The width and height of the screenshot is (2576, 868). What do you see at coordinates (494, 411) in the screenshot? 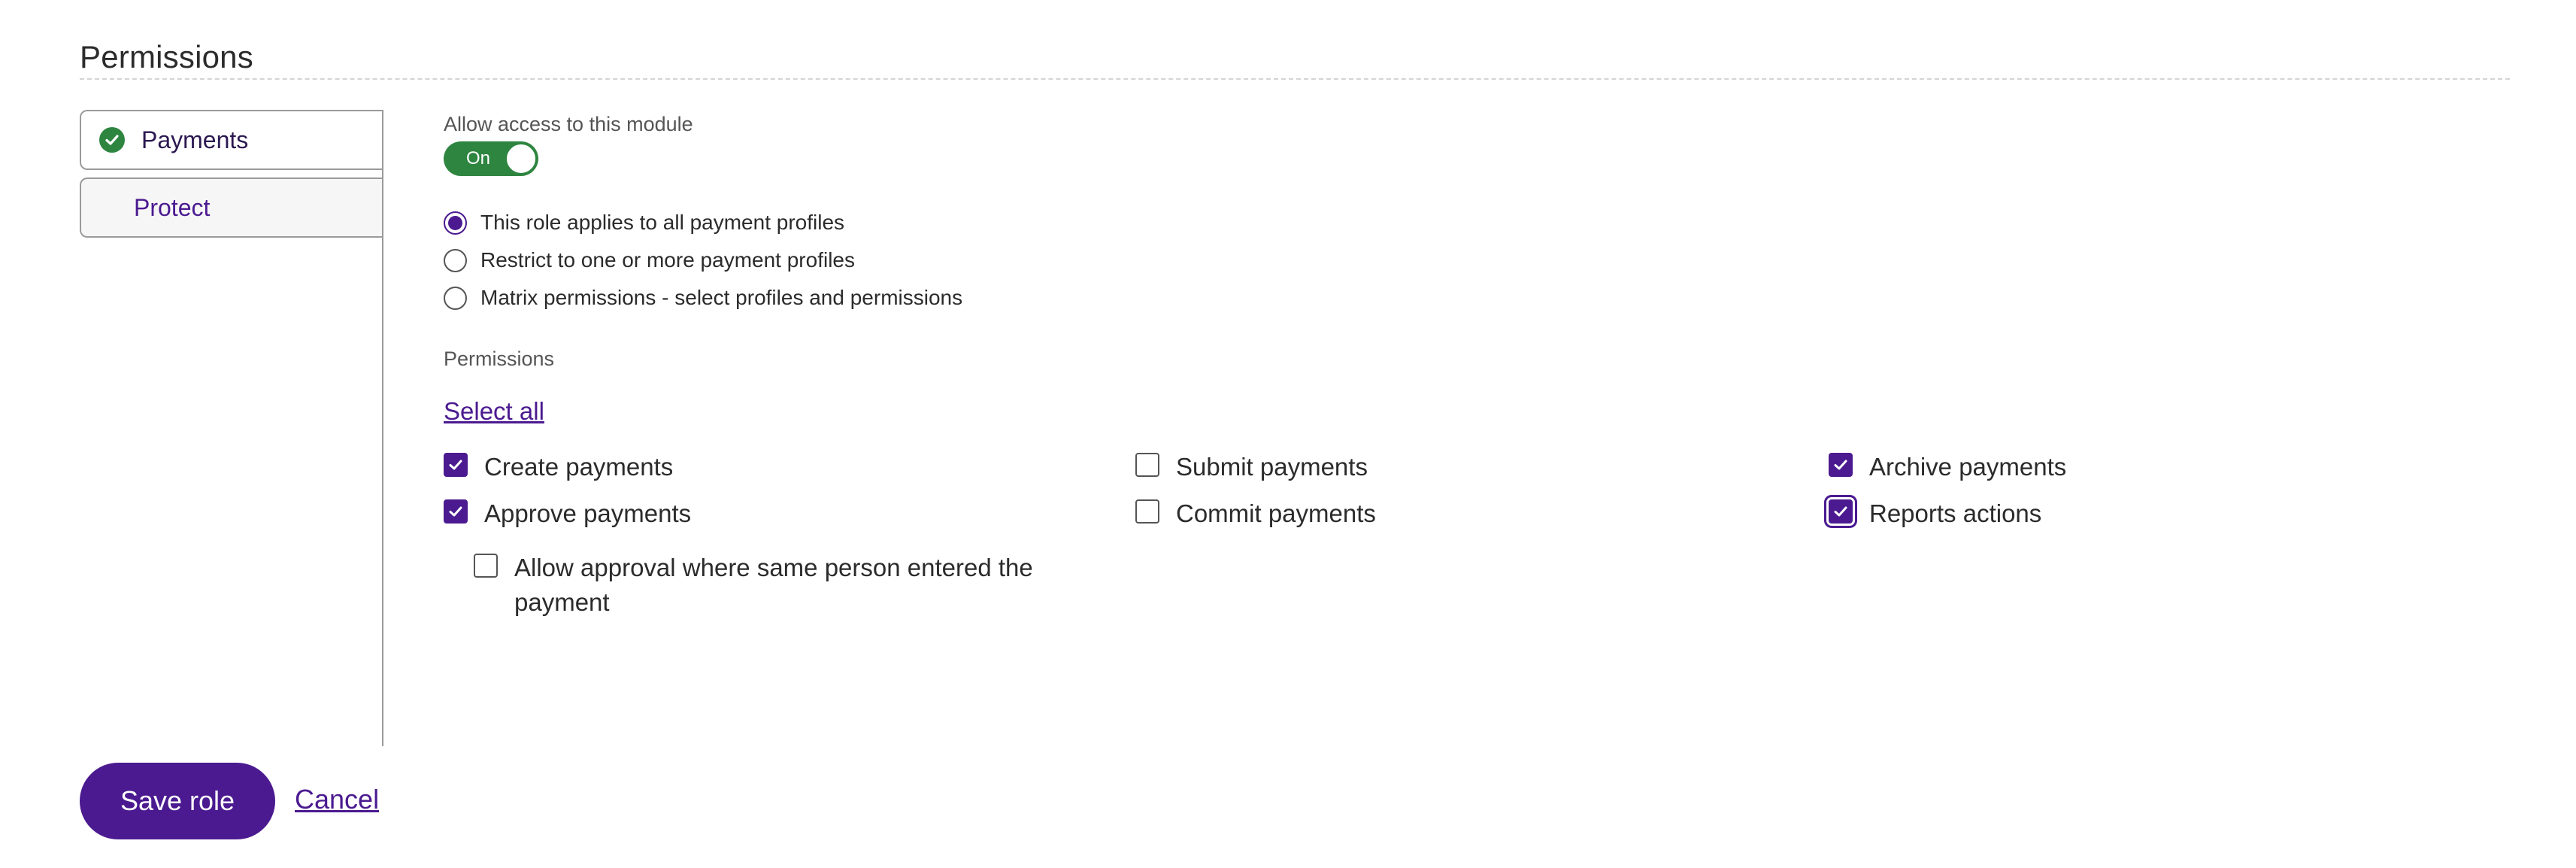
I see `select-all-link: Select all` at bounding box center [494, 411].